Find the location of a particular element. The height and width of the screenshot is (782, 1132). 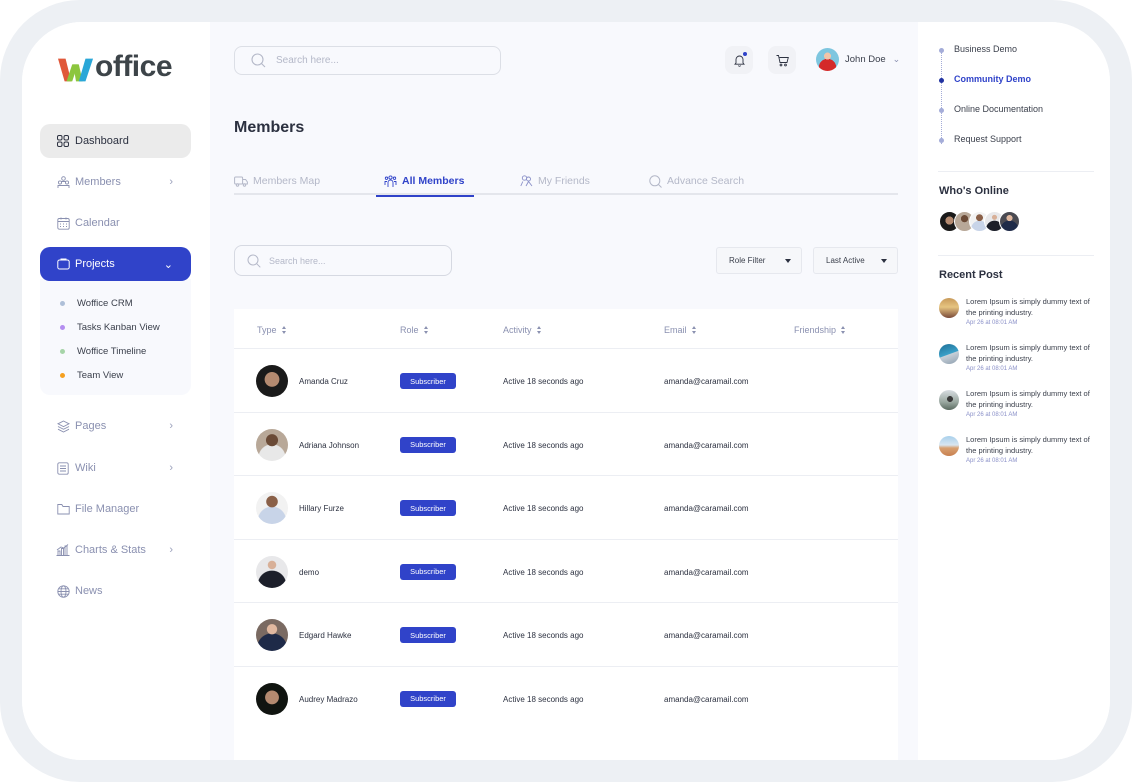

column-header-type: Type is located at coordinates (272, 330).